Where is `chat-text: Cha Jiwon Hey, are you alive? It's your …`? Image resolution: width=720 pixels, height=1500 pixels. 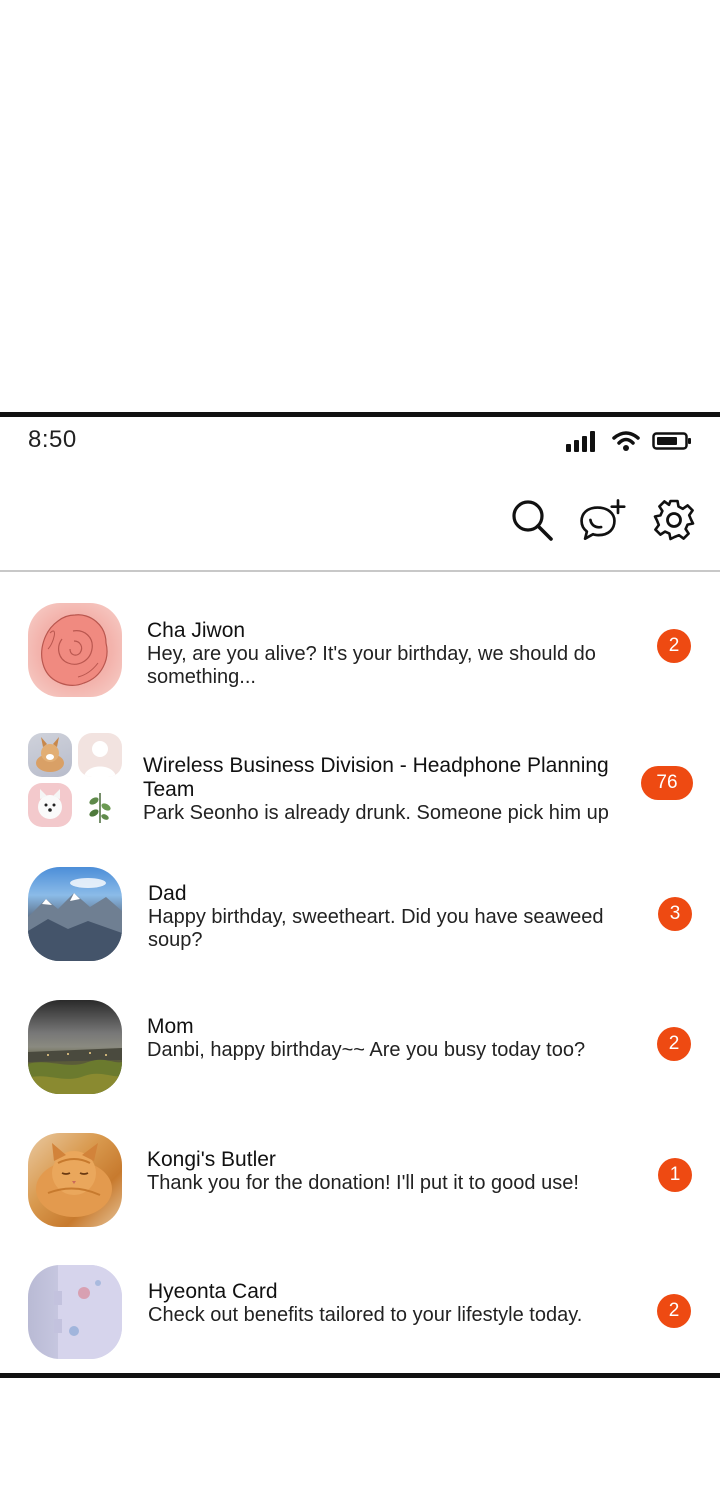
chat-text: Cha Jiwon Hey, are you alive? It's your … is located at coordinates (387, 654).